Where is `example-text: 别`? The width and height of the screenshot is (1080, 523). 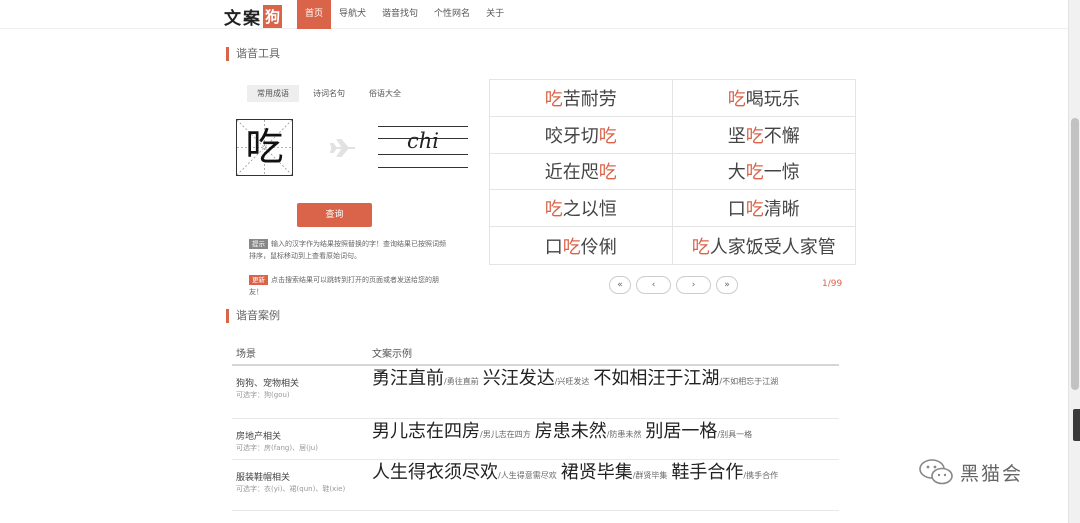 example-text: 别 is located at coordinates (654, 431).